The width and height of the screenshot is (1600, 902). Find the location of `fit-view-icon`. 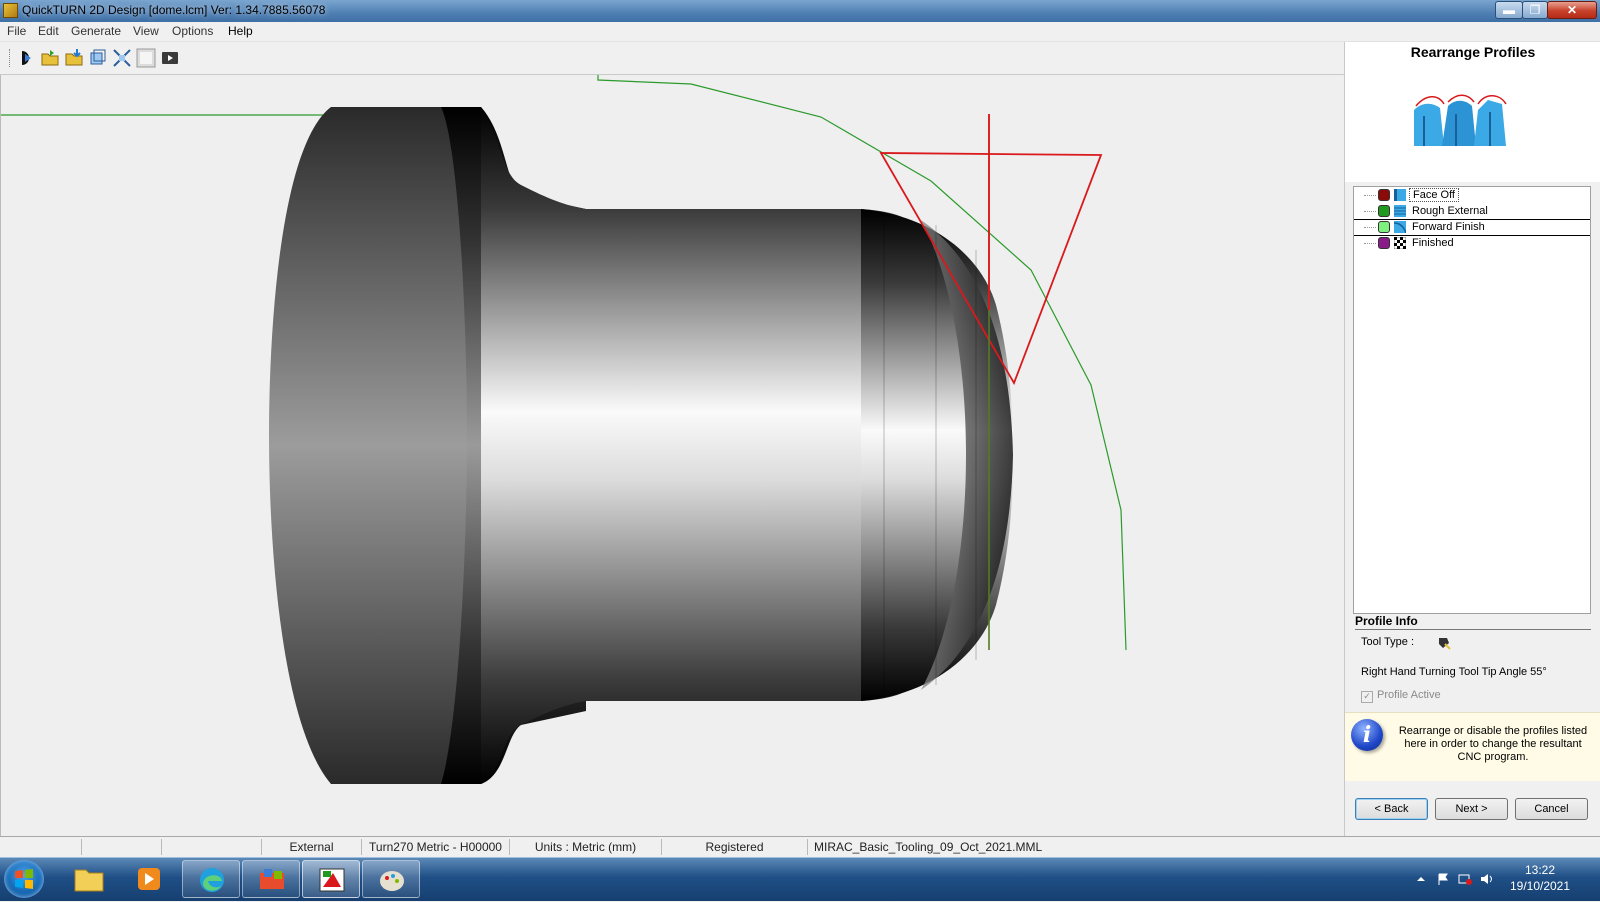

fit-view-icon is located at coordinates (122, 58).